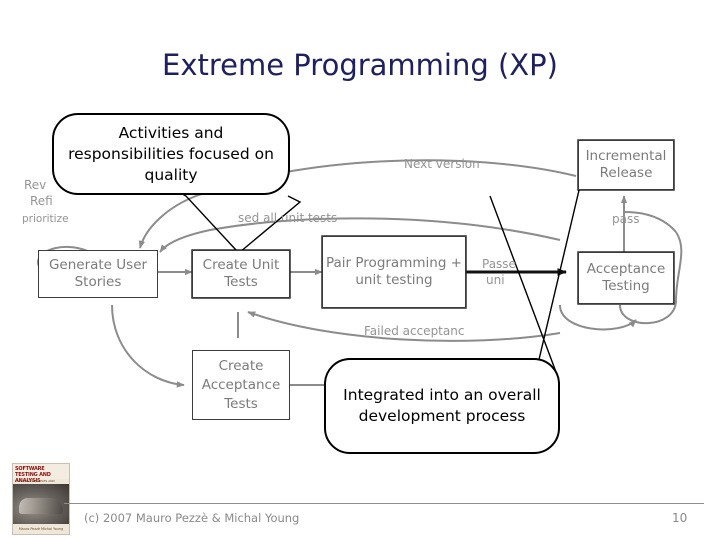  Describe the element at coordinates (41, 504) in the screenshot. I see `book-cover-photo` at that location.